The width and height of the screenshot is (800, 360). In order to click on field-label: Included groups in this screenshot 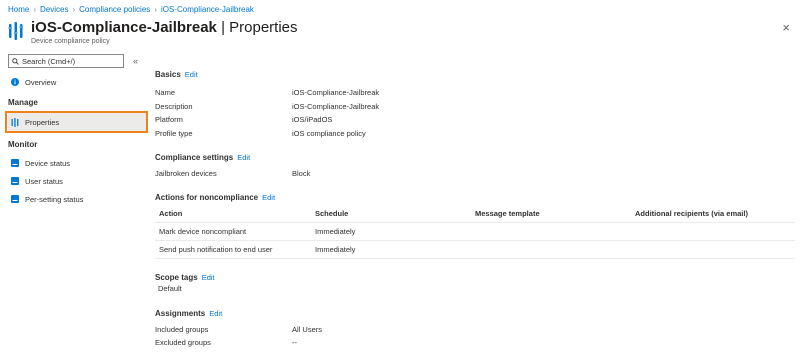, I will do `click(182, 329)`.